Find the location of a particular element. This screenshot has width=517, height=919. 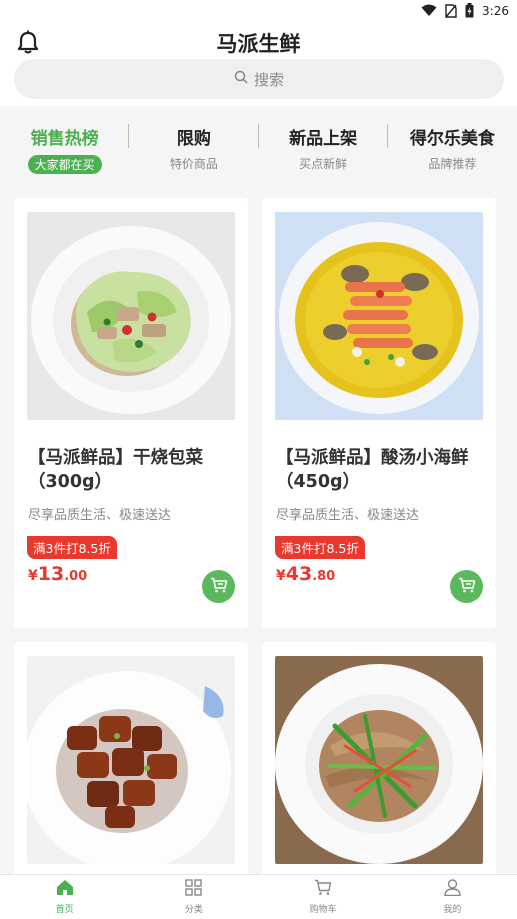

battery-icon is located at coordinates (469, 10).